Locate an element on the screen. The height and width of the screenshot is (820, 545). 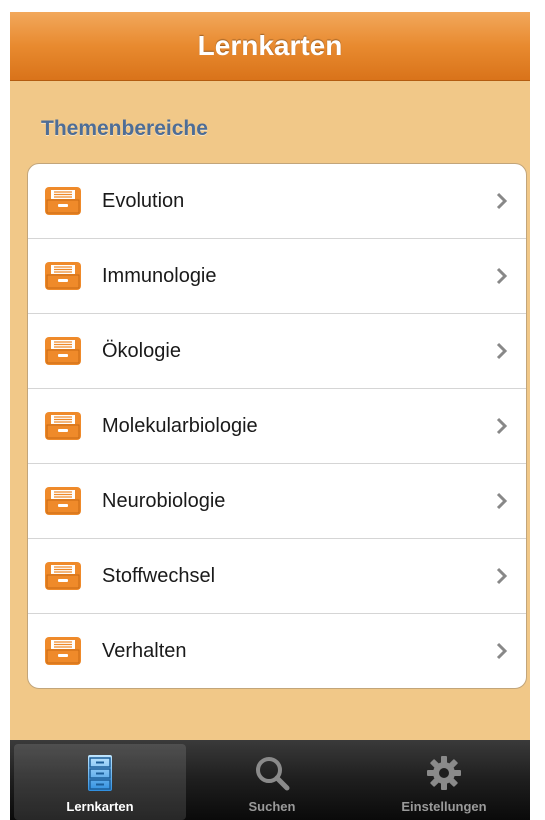
file-cabinet-icon is located at coordinates (100, 773).